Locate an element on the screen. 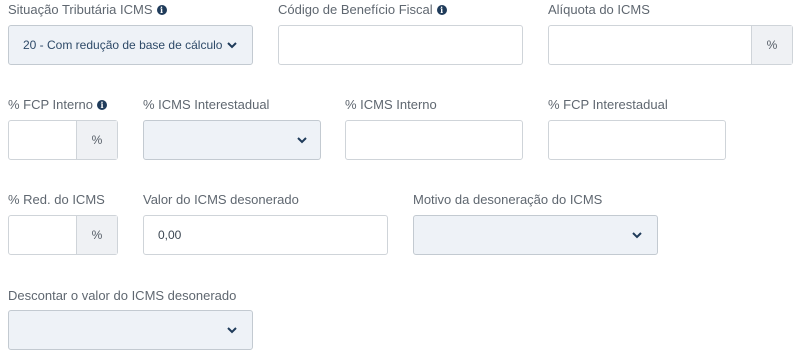  codigo-beneficio-input is located at coordinates (400, 45).